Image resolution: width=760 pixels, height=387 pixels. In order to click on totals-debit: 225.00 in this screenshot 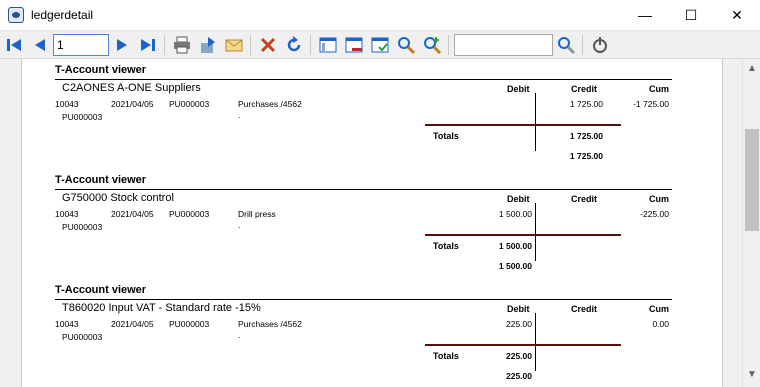, I will do `click(519, 356)`.